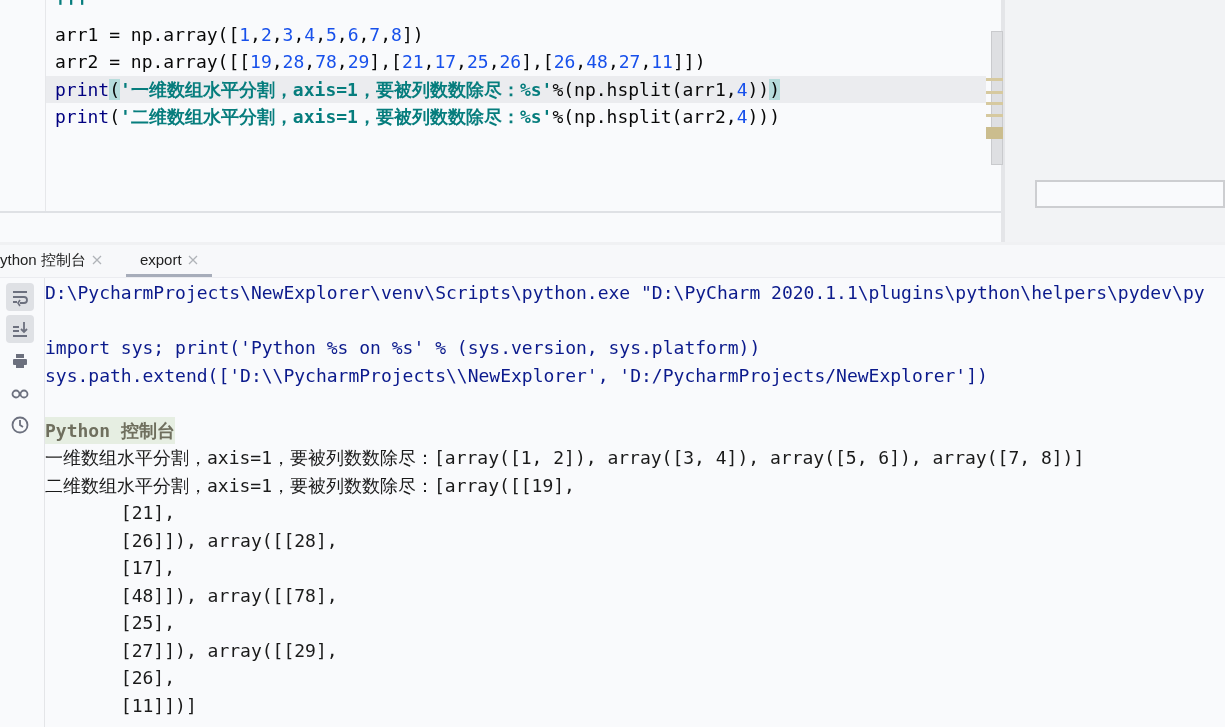  Describe the element at coordinates (417, 117) in the screenshot. I see `code-line: print('二维数组水平分割，axis=1，要被列数数除尽：%s'%(np.hsplit(arr2,4)))` at that location.